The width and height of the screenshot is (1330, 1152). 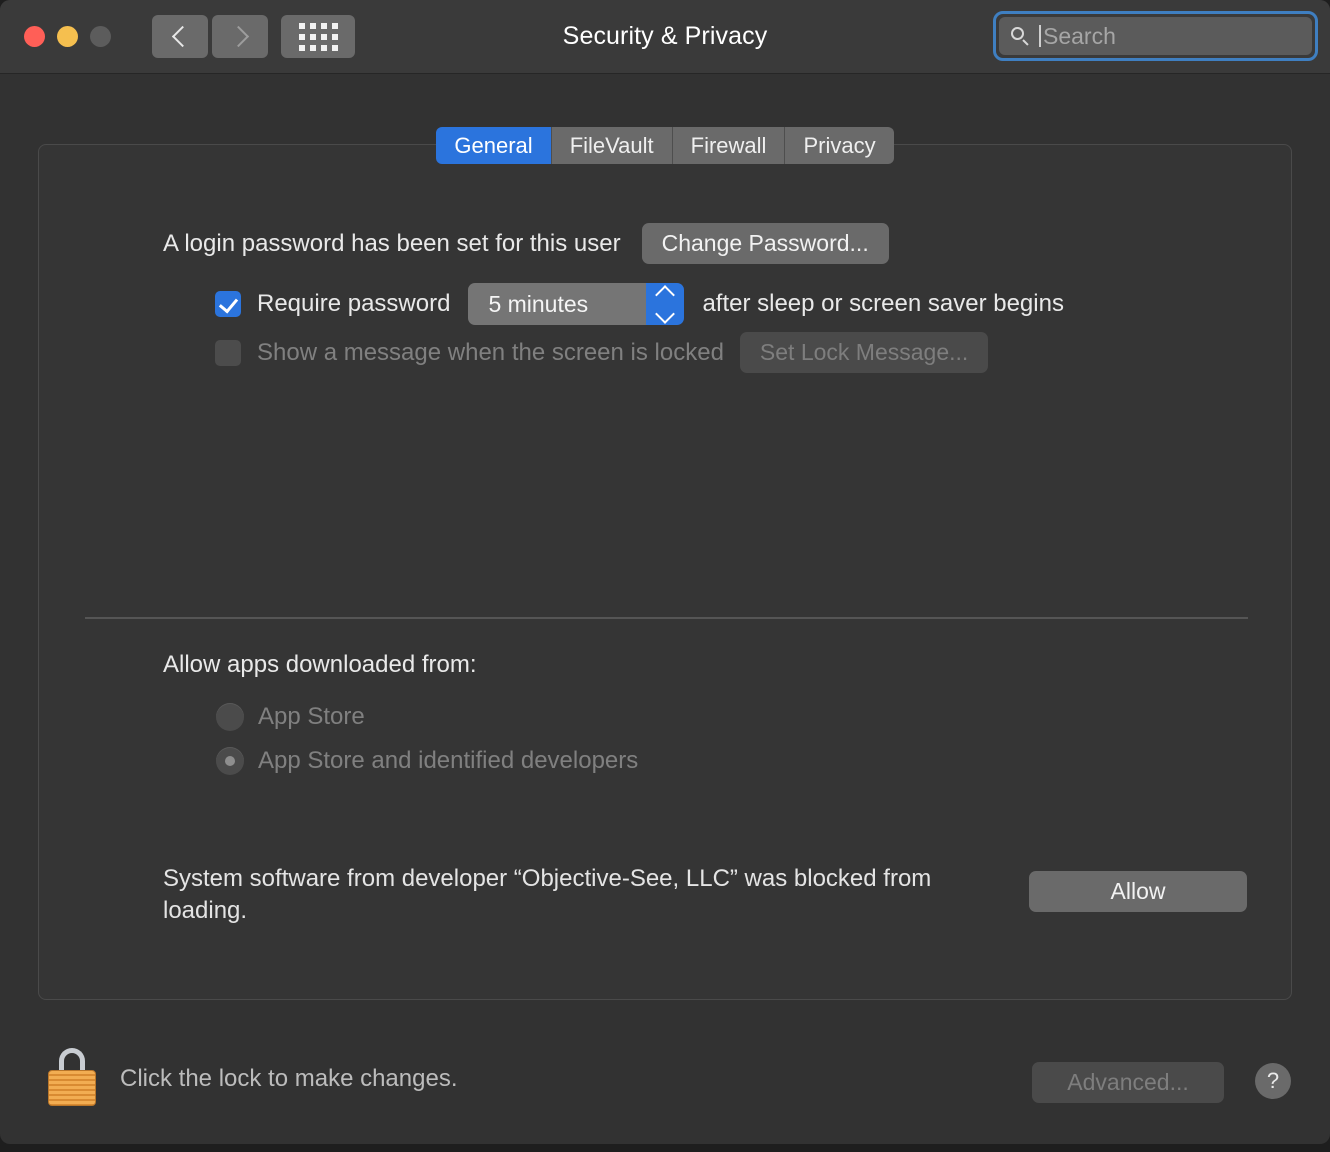 I want to click on require-password-interval-popup: 5 minutes, so click(x=576, y=304).